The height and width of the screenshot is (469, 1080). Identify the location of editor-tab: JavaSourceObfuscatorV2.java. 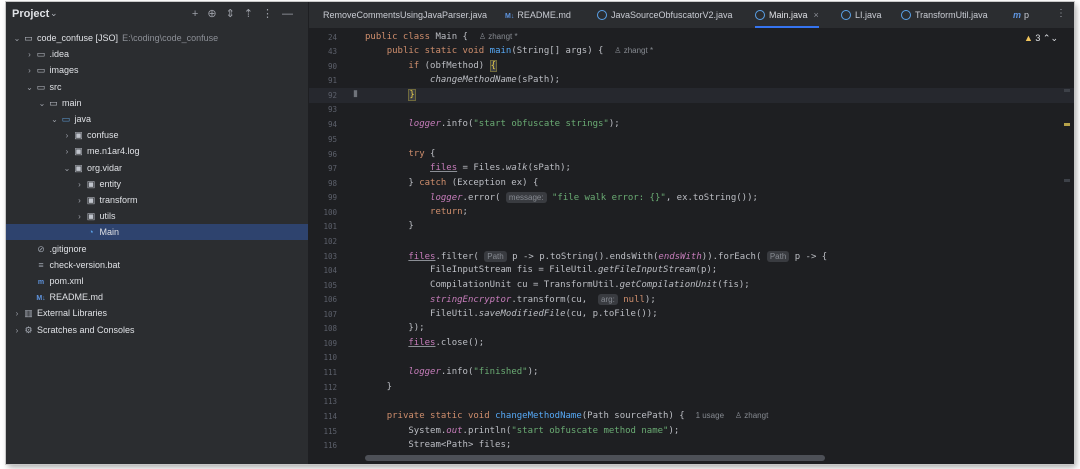
(665, 15).